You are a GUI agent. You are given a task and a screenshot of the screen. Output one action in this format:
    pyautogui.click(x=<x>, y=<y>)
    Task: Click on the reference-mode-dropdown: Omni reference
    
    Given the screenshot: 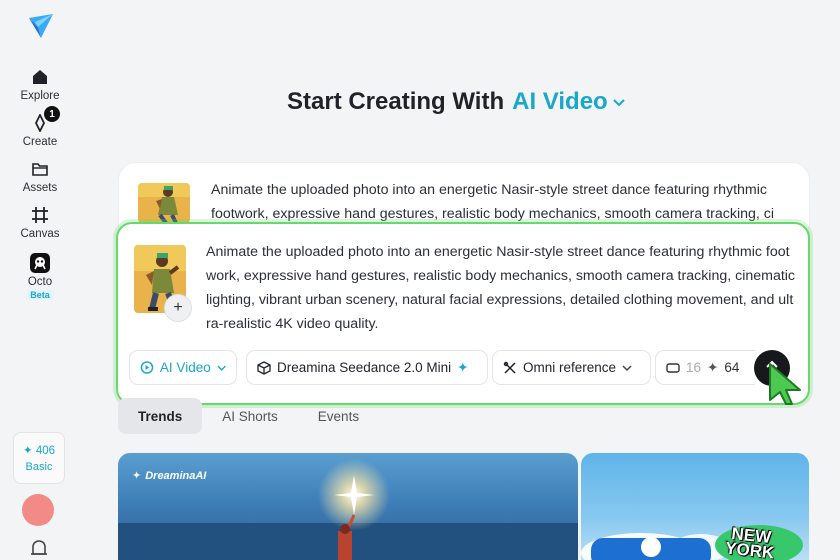 What is the action you would take?
    pyautogui.click(x=571, y=367)
    